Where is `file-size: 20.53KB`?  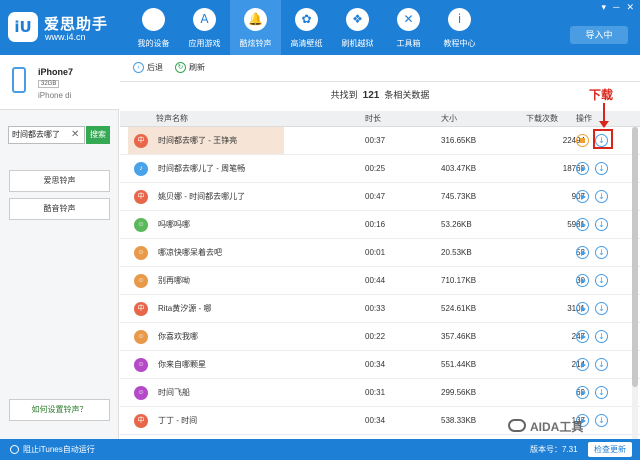 file-size: 20.53KB is located at coordinates (456, 252).